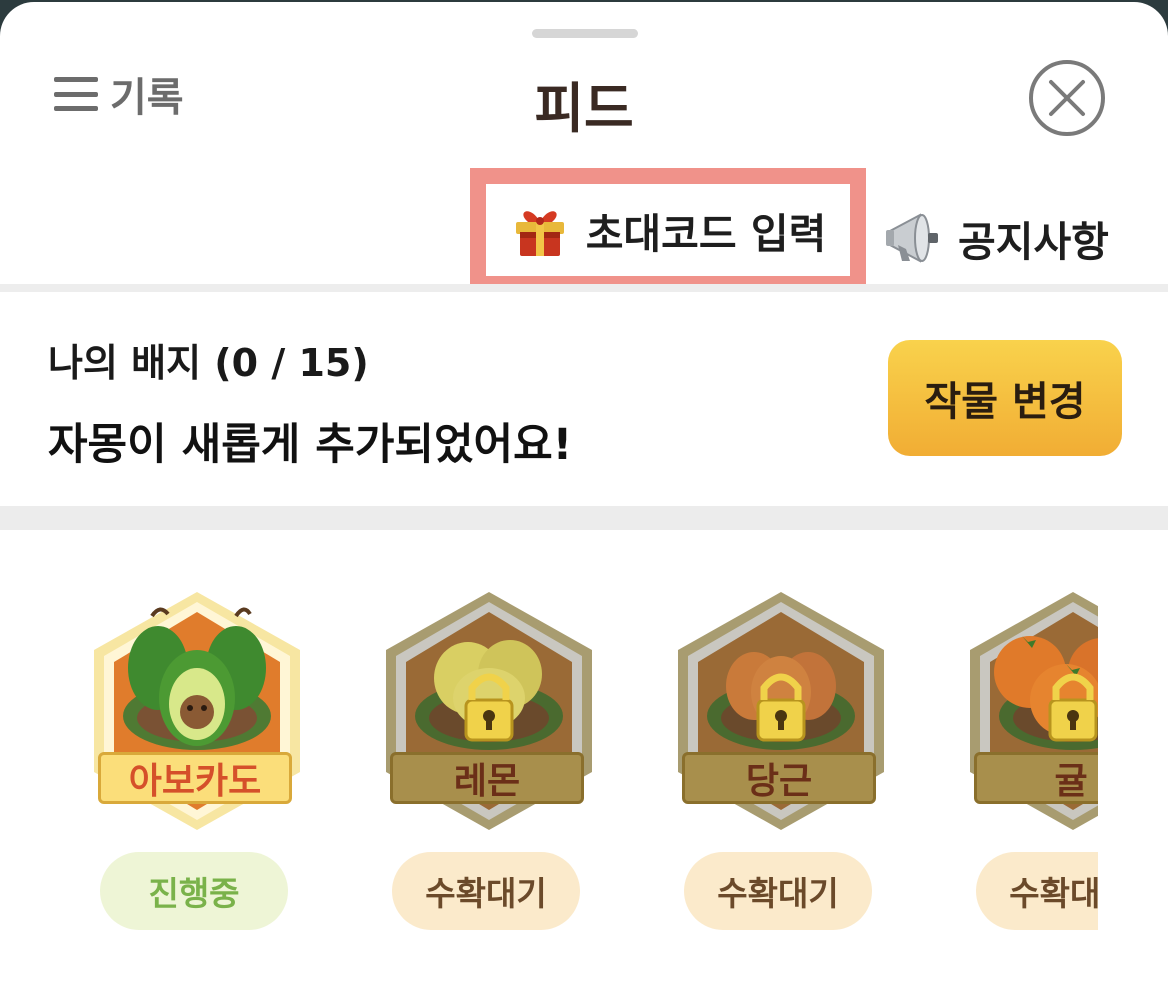  I want to click on crop-status-badge: 진행중, so click(194, 891).